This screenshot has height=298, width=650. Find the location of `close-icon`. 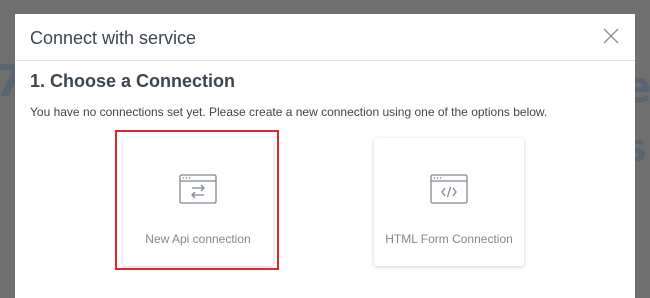

close-icon is located at coordinates (611, 36).